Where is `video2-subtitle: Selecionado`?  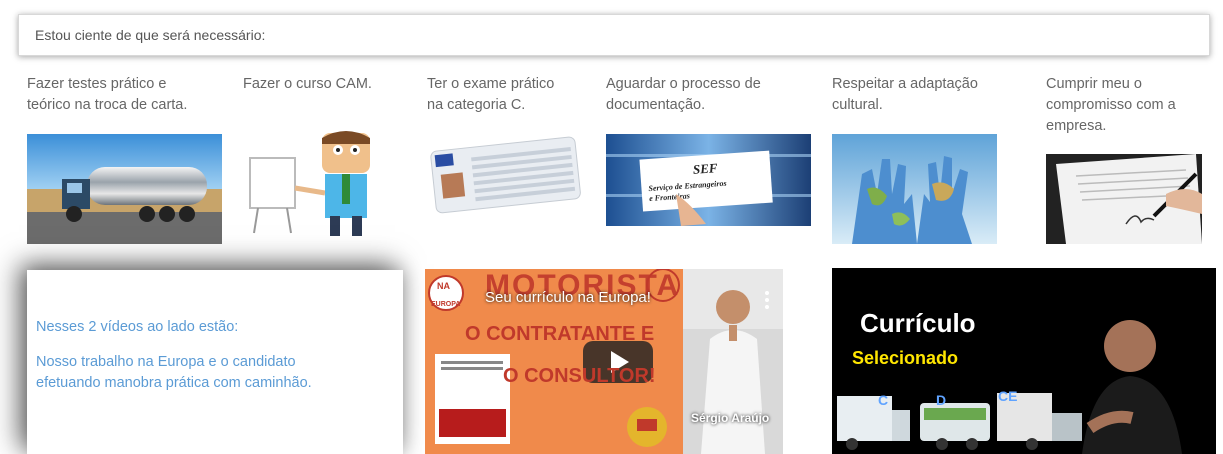 video2-subtitle: Selecionado is located at coordinates (905, 358).